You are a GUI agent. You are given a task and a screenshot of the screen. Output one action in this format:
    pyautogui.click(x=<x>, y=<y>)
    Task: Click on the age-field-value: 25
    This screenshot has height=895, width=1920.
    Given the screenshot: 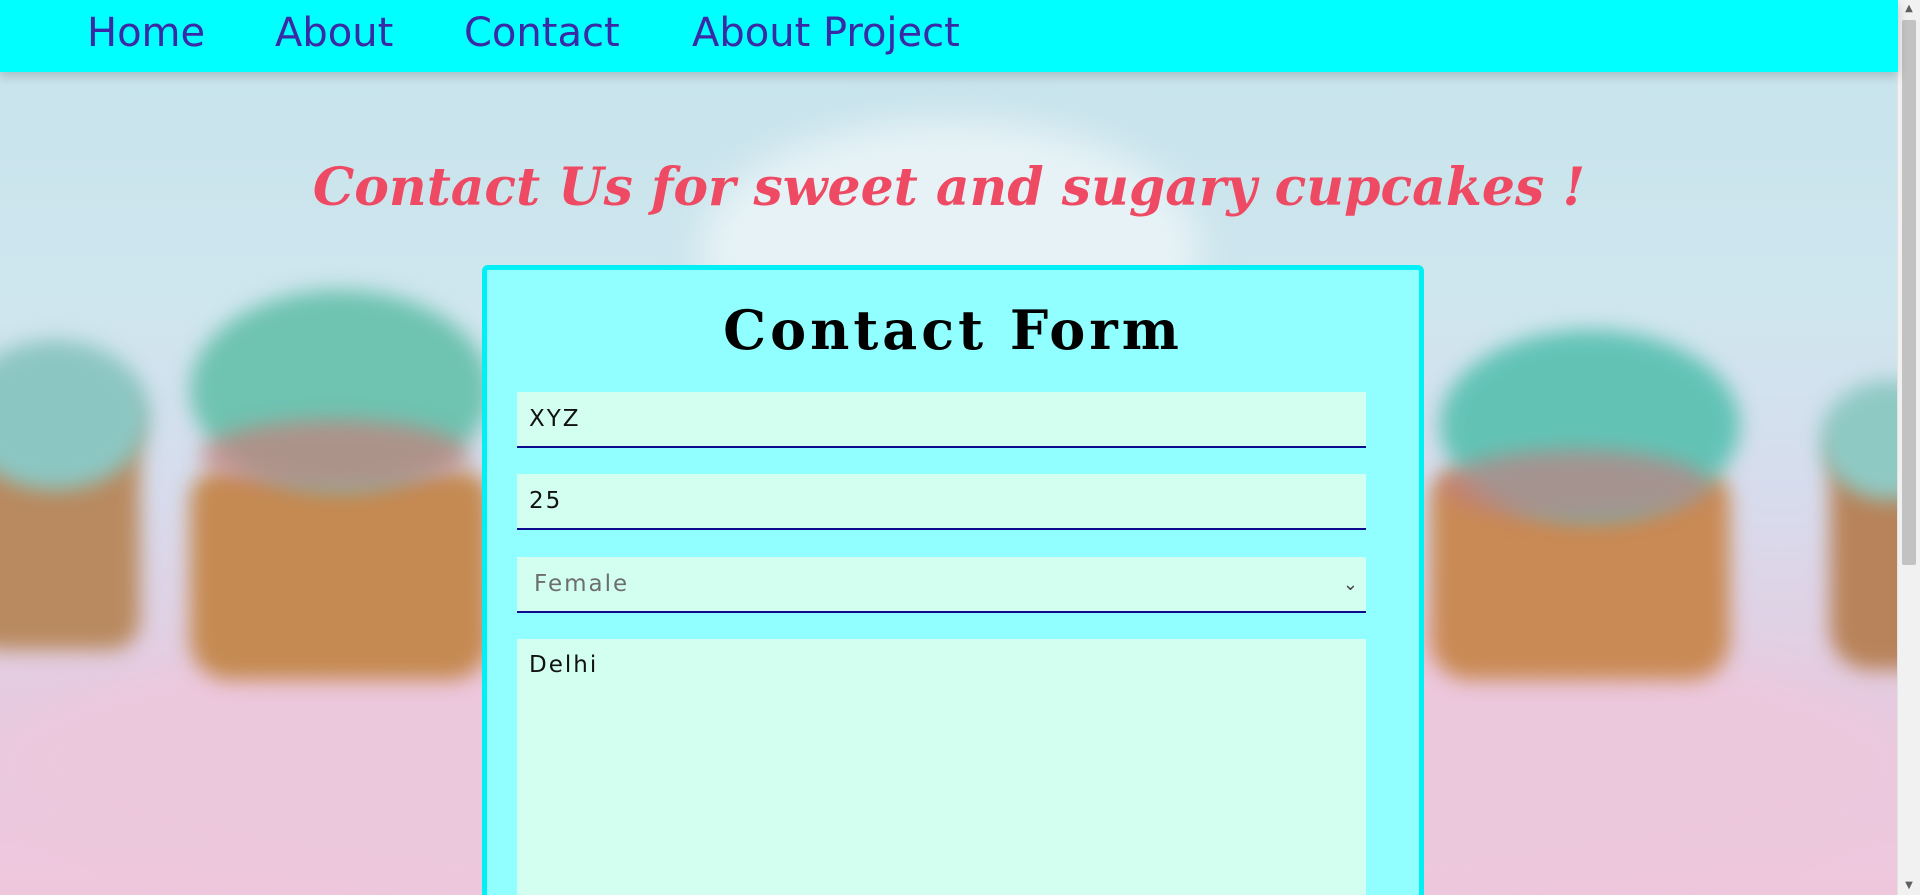 What is the action you would take?
    pyautogui.click(x=546, y=501)
    